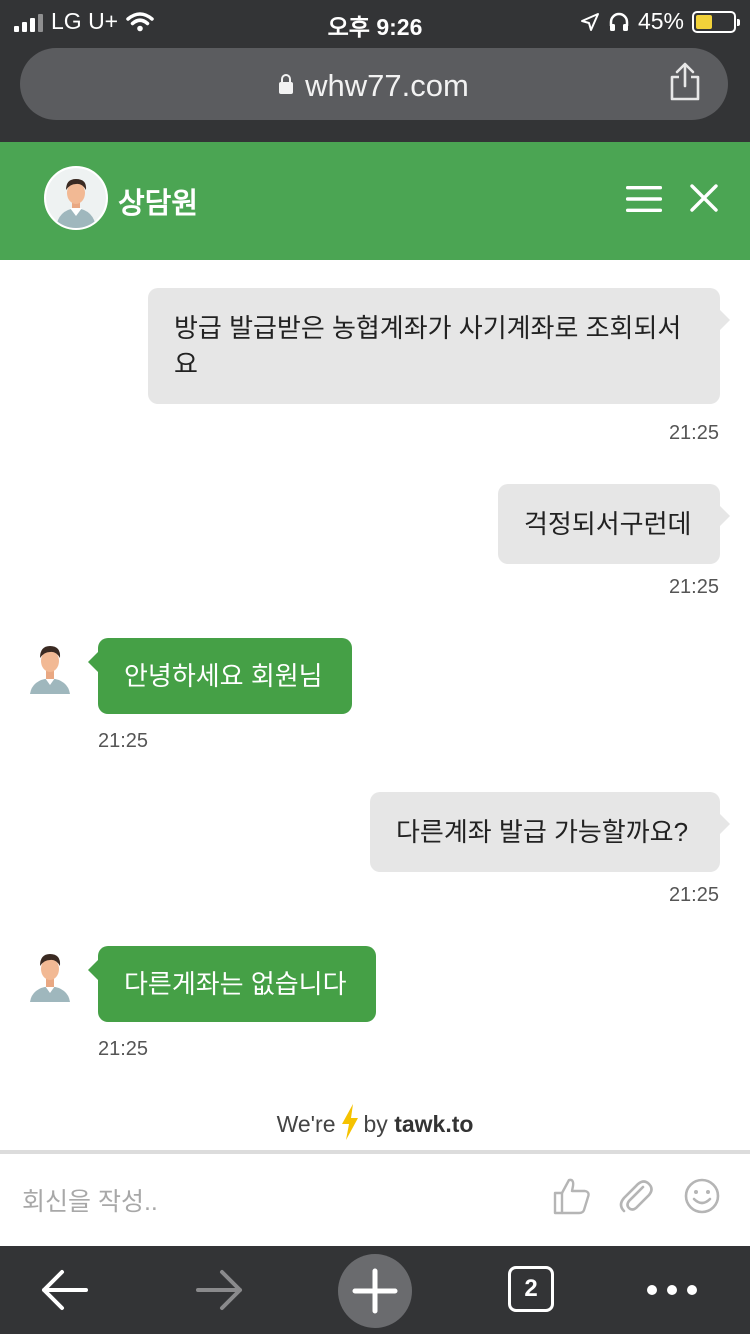 Image resolution: width=750 pixels, height=1334 pixels. I want to click on smiley-icon, so click(702, 1196).